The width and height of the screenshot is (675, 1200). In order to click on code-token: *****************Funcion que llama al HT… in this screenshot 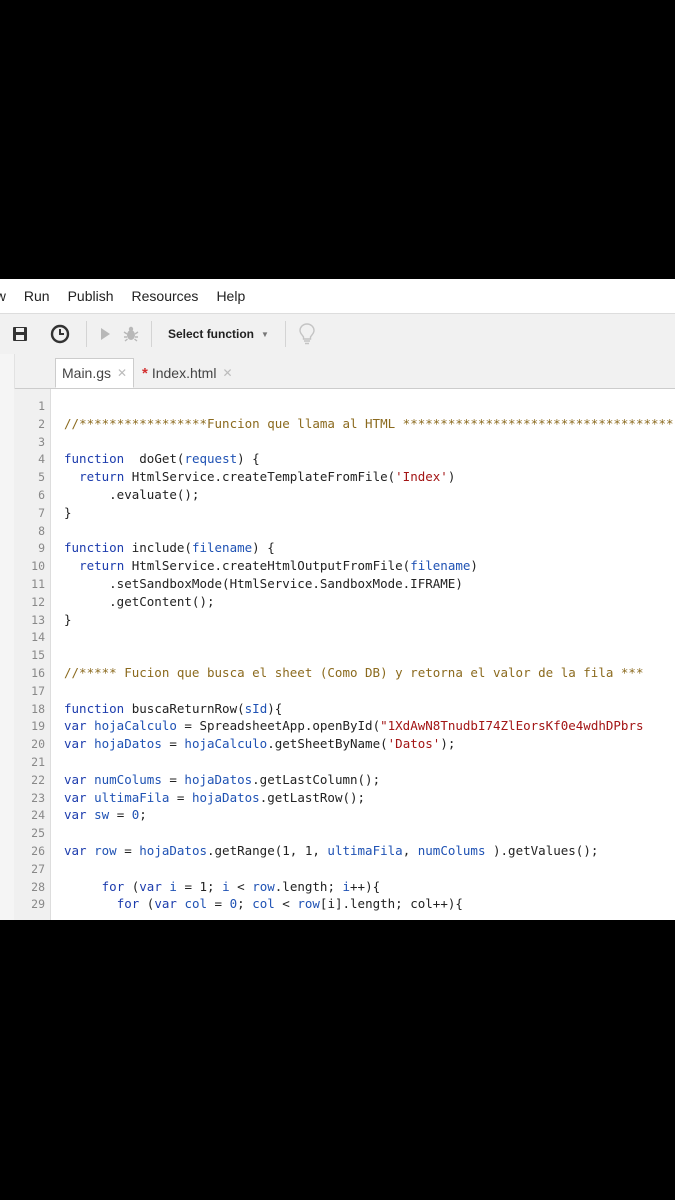, I will do `click(376, 423)`.